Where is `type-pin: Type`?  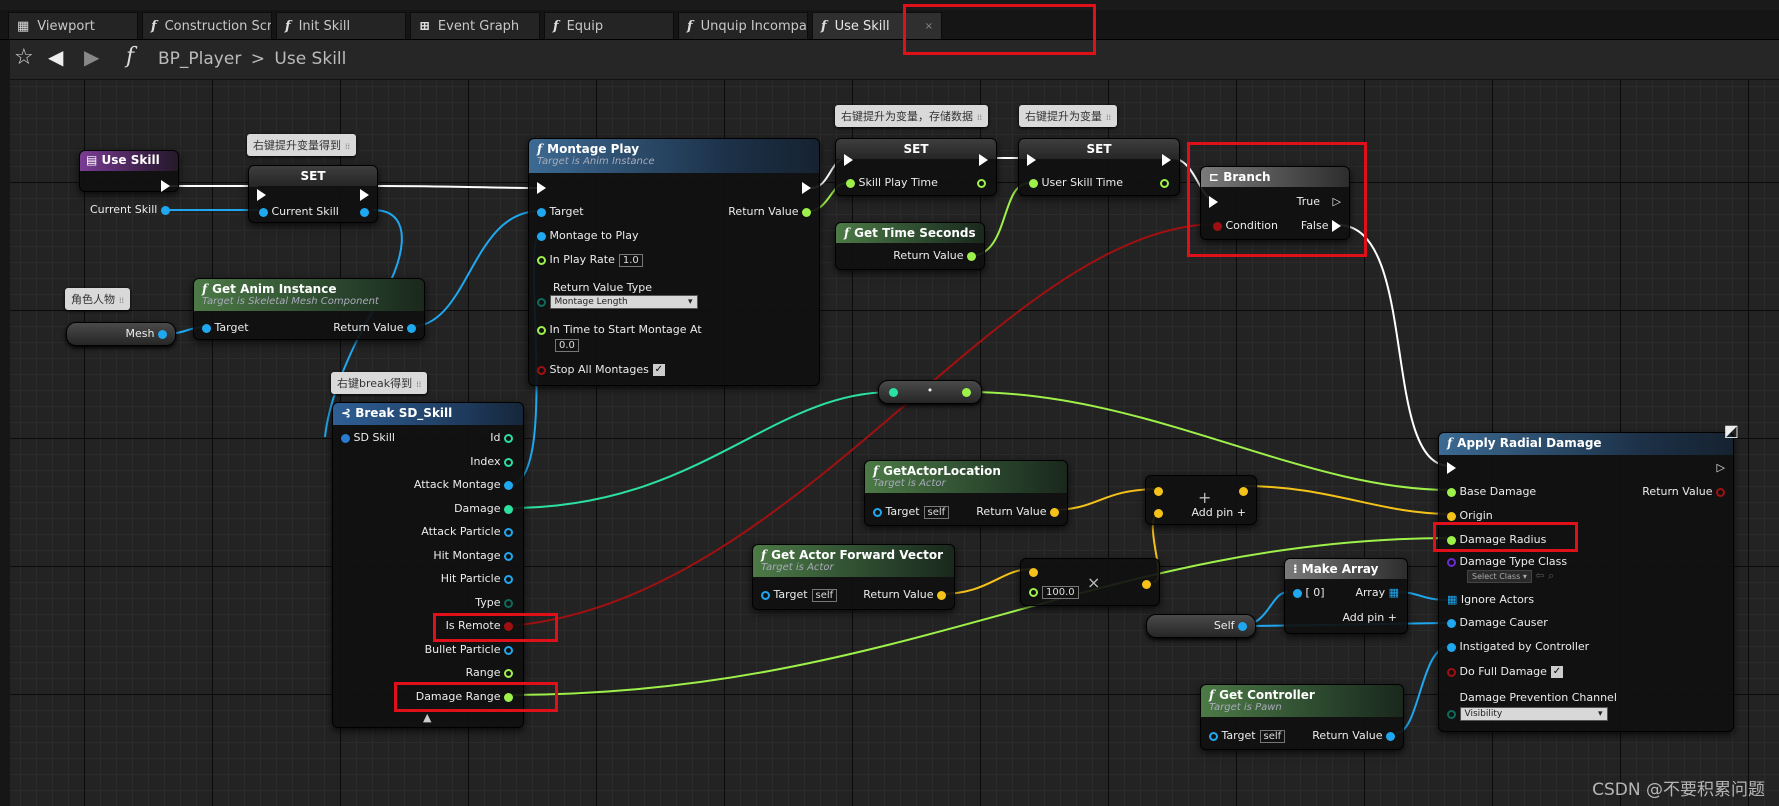
type-pin: Type is located at coordinates (494, 602).